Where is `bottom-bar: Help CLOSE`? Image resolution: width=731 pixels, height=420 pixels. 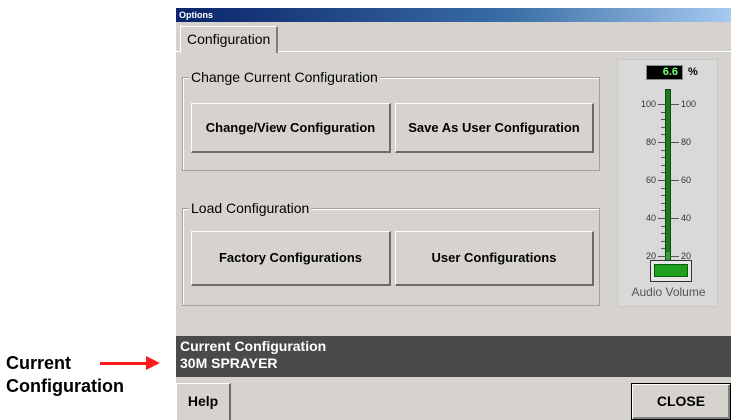
bottom-bar: Help CLOSE is located at coordinates (453, 398).